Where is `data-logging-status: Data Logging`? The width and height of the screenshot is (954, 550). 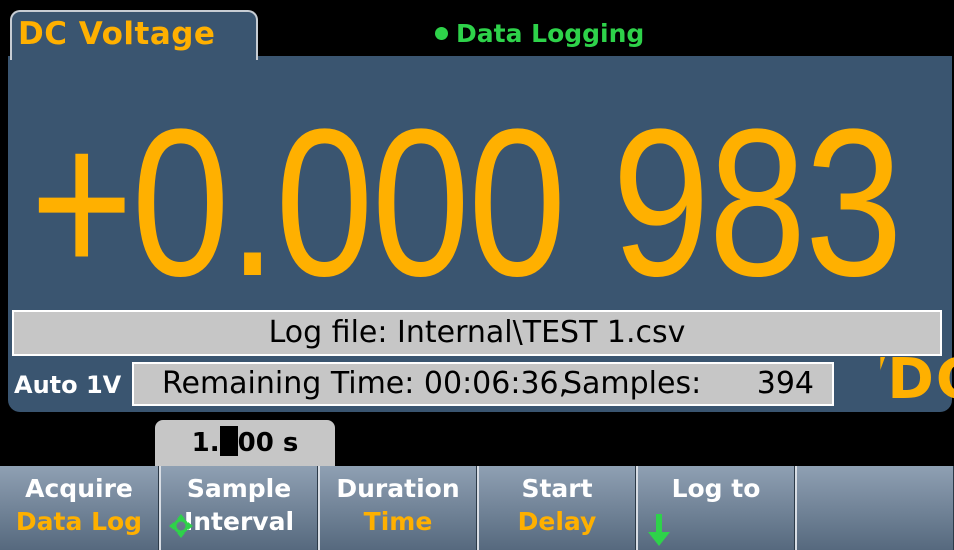
data-logging-status: Data Logging is located at coordinates (539, 33).